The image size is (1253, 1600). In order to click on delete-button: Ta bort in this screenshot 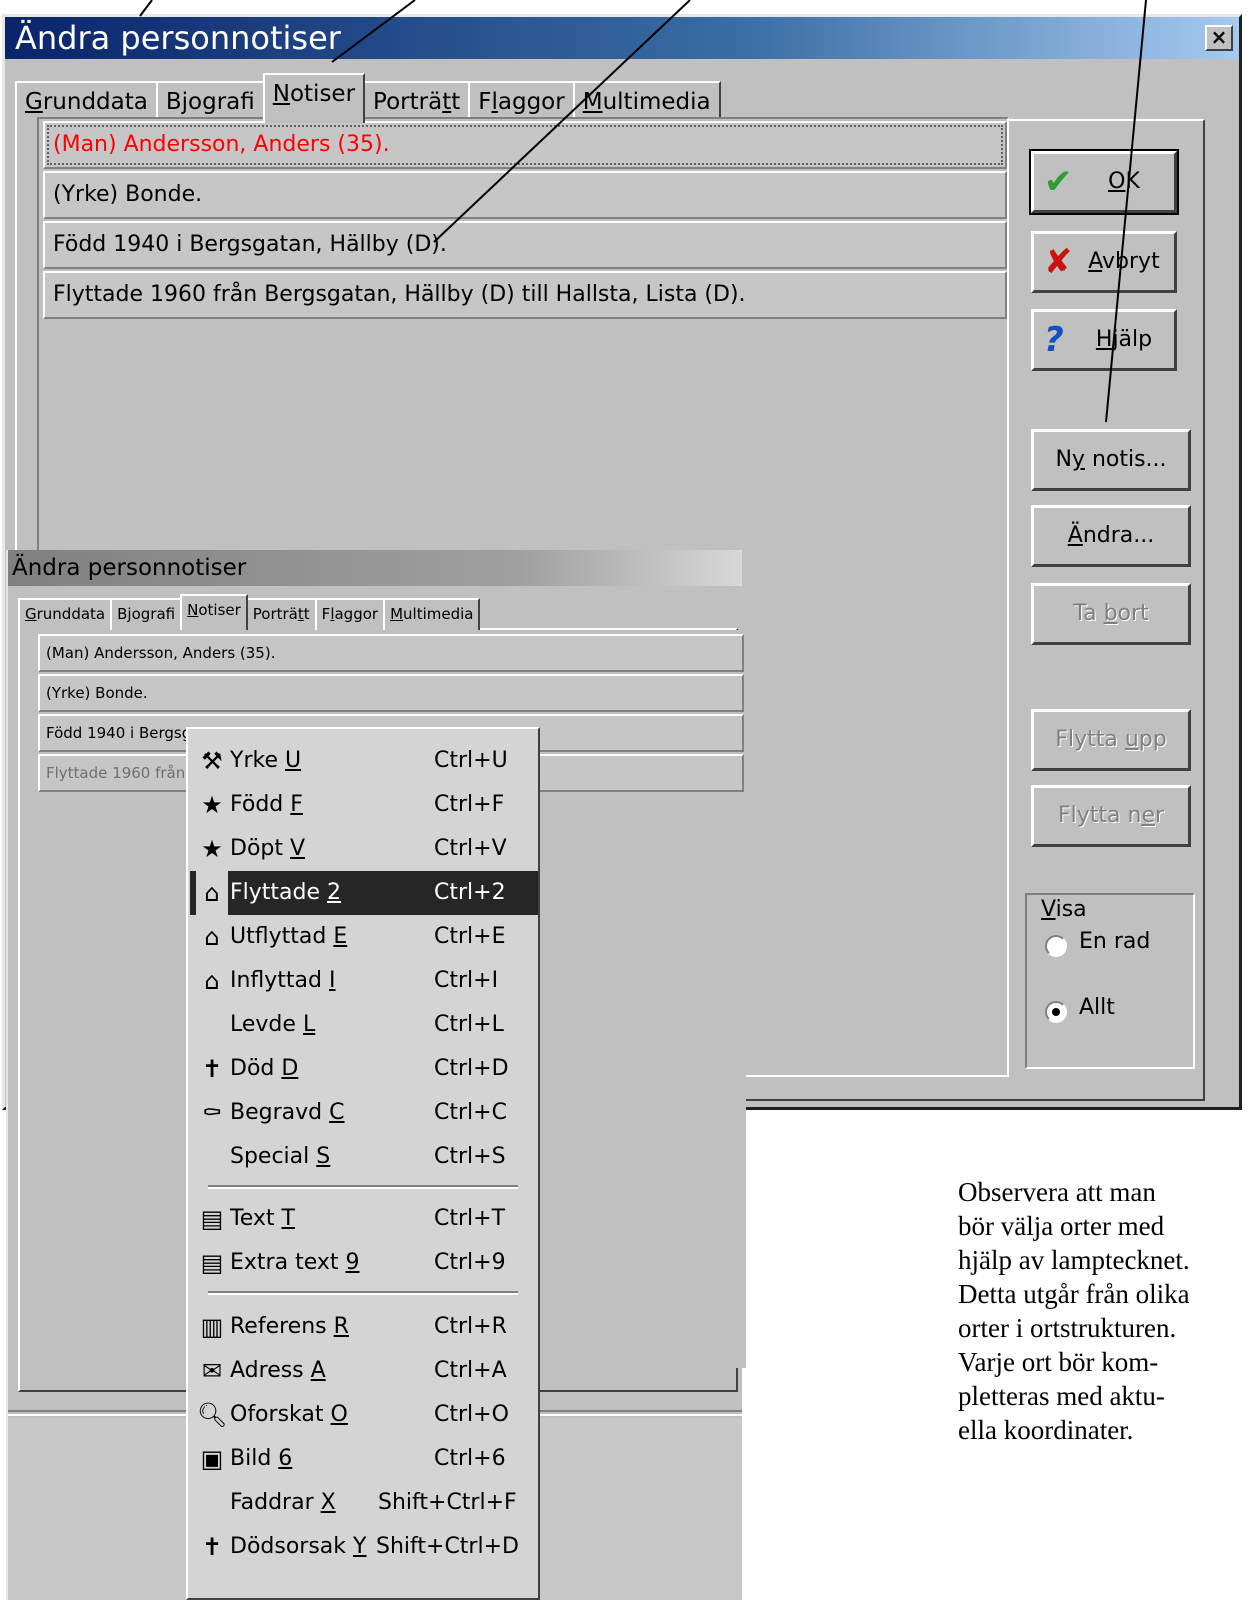, I will do `click(1111, 614)`.